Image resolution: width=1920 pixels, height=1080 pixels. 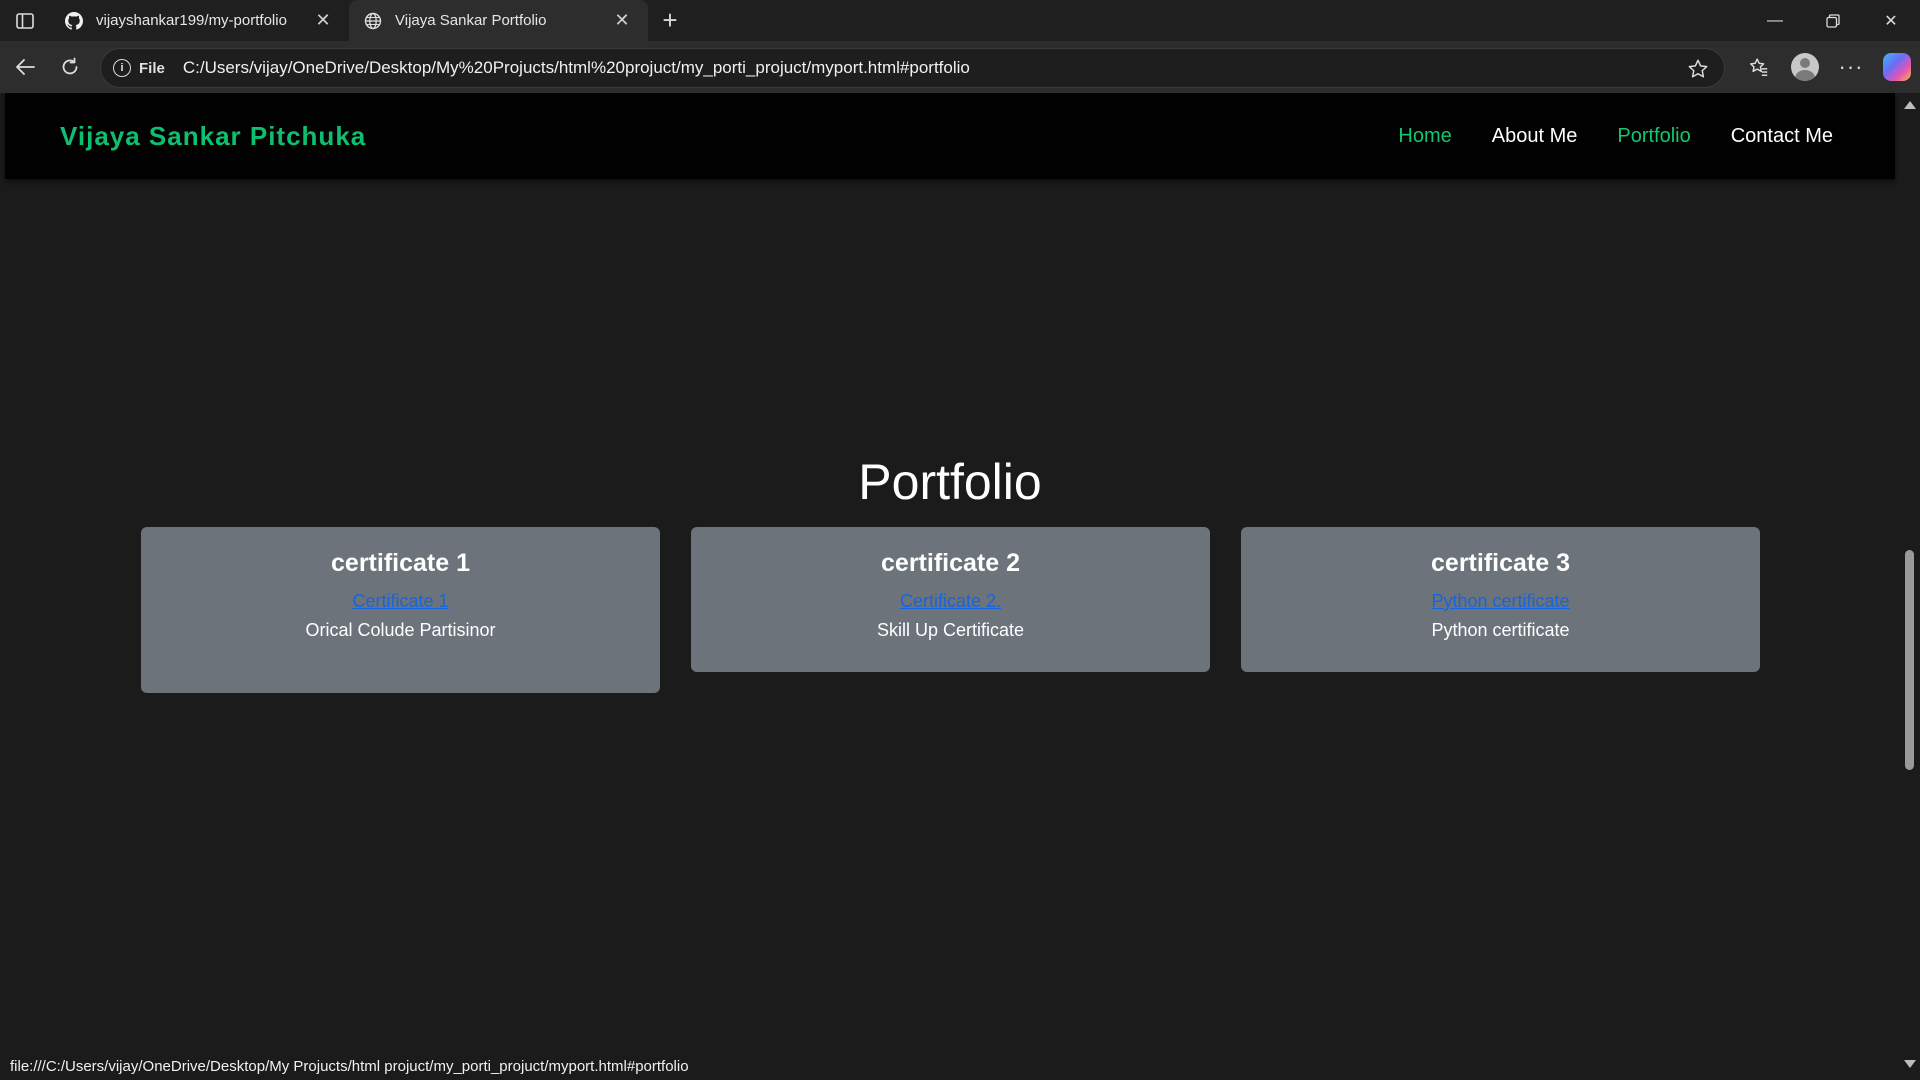 I want to click on scroll-down-arrow-icon, so click(x=1910, y=1064).